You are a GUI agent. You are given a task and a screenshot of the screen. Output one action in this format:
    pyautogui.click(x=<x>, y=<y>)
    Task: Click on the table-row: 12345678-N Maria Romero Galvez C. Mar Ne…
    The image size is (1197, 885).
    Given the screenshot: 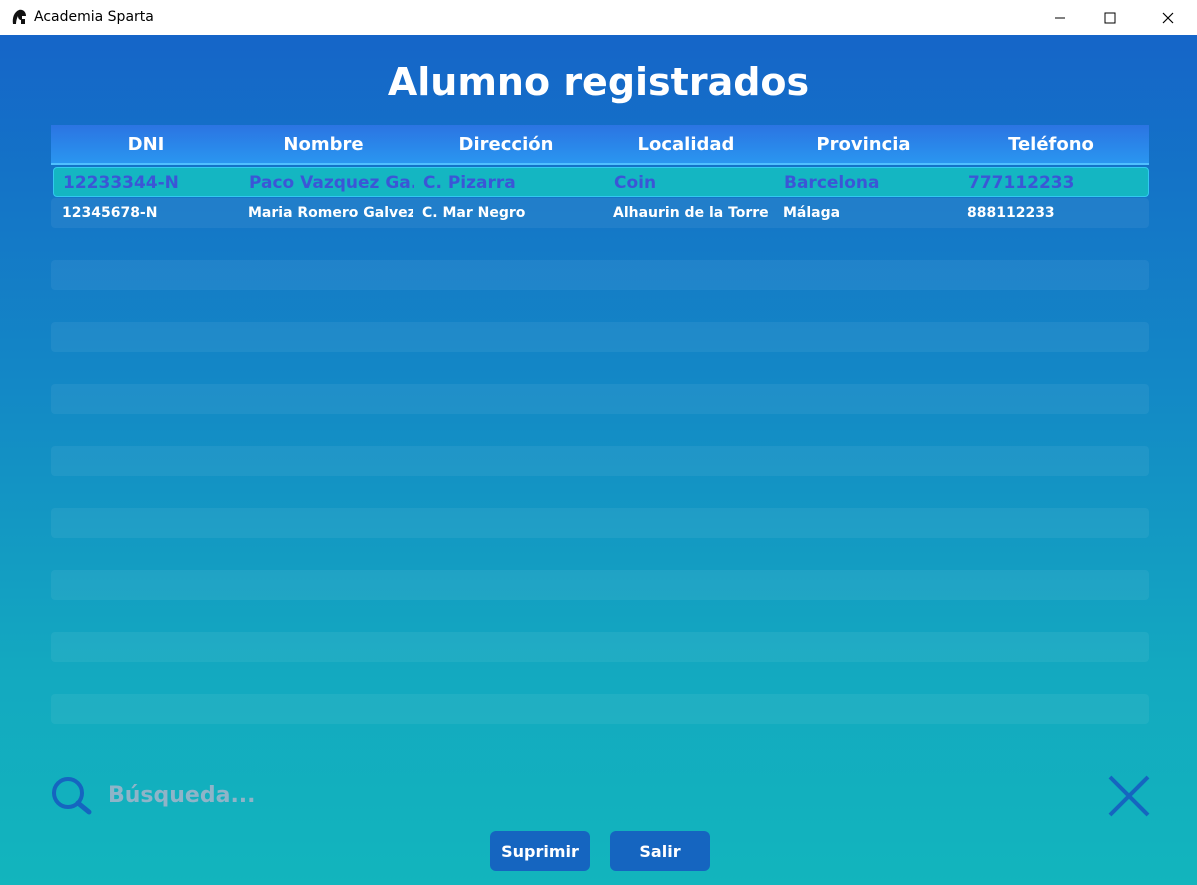 What is the action you would take?
    pyautogui.click(x=600, y=213)
    